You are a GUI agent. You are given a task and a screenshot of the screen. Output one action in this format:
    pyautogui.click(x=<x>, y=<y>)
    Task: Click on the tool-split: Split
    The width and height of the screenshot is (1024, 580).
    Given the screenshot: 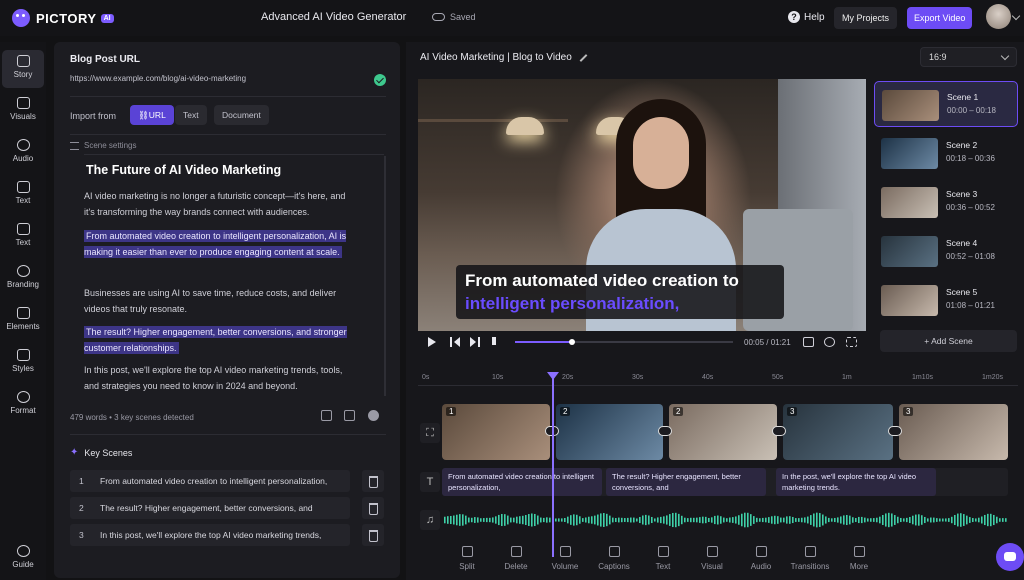 What is the action you would take?
    pyautogui.click(x=467, y=555)
    